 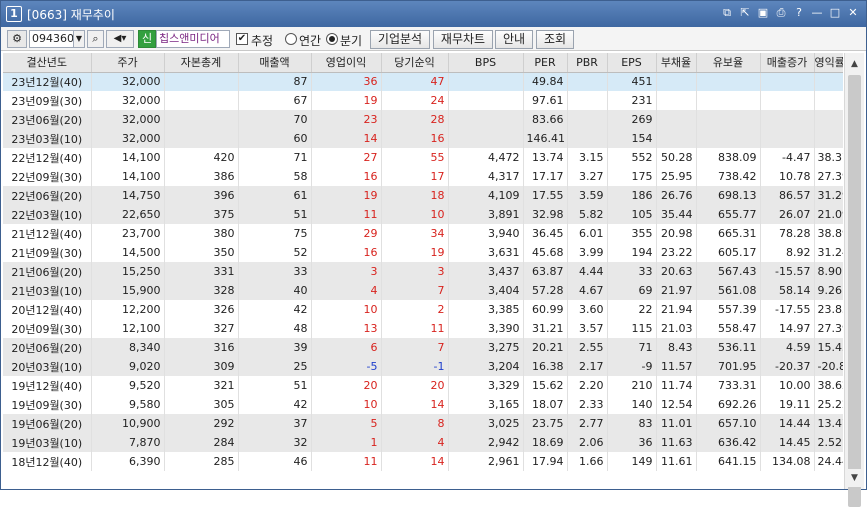 I want to click on query-button: 조회, so click(x=555, y=39).